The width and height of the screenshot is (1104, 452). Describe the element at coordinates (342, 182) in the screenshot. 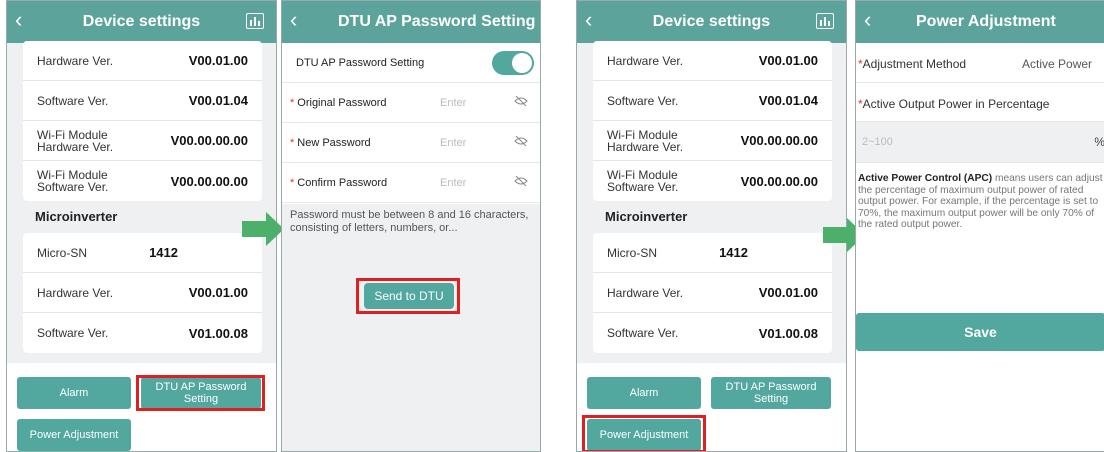

I see `field-label: Confirm Password` at that location.